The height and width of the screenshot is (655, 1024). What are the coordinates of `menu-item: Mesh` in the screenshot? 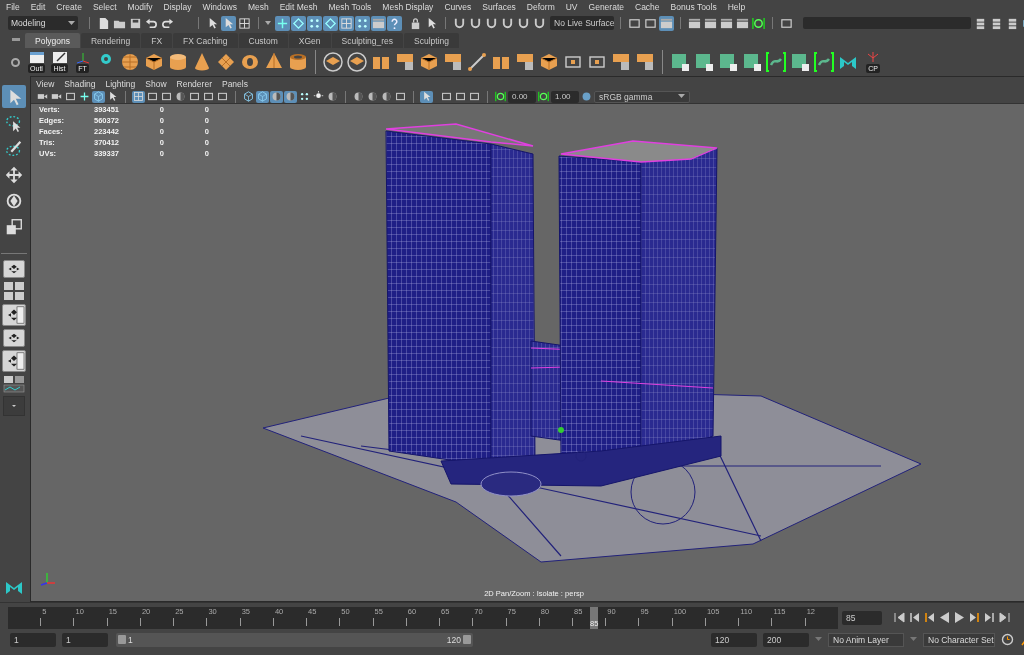 It's located at (258, 6).